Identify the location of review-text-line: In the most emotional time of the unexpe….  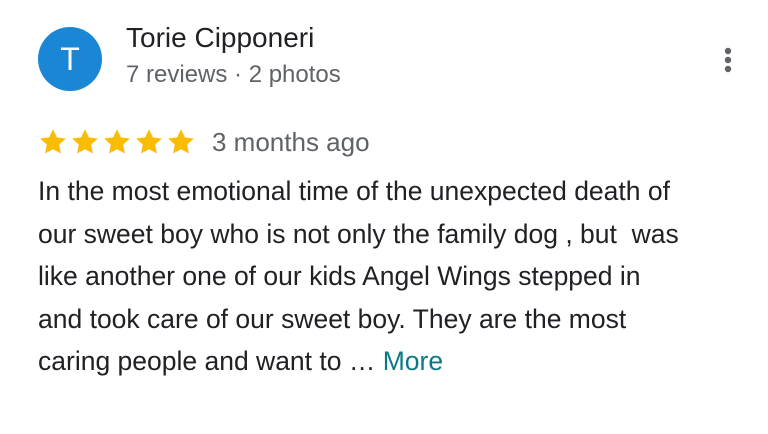
(354, 191).